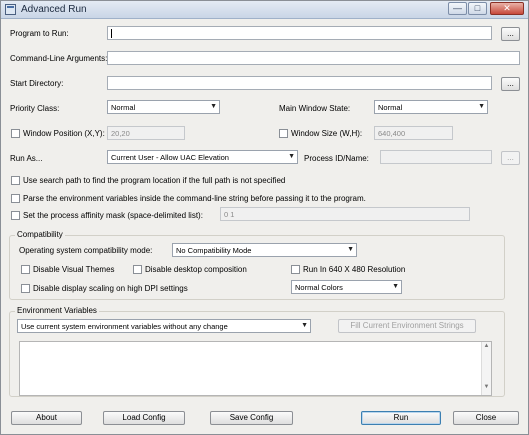  I want to click on startdir-label: Start Directory:, so click(37, 83).